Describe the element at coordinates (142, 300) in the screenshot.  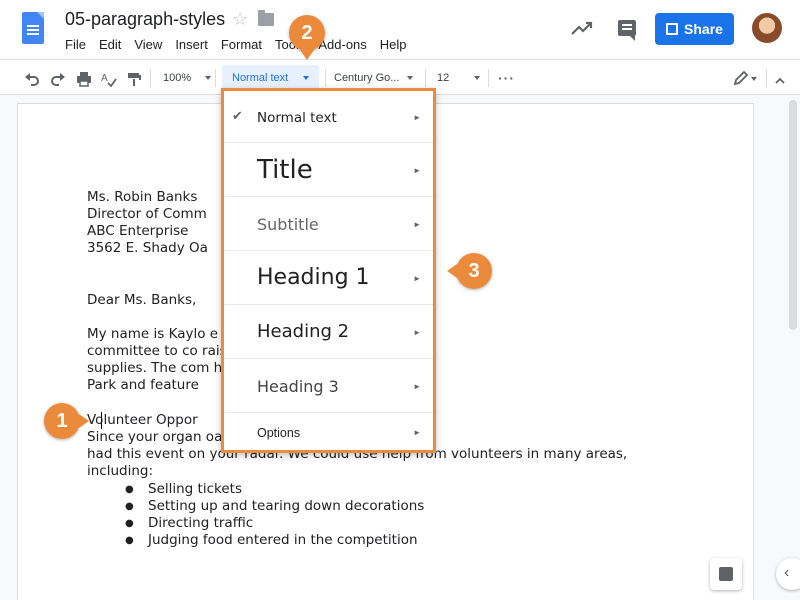
I see `salutation: Dear Ms. Banks,` at that location.